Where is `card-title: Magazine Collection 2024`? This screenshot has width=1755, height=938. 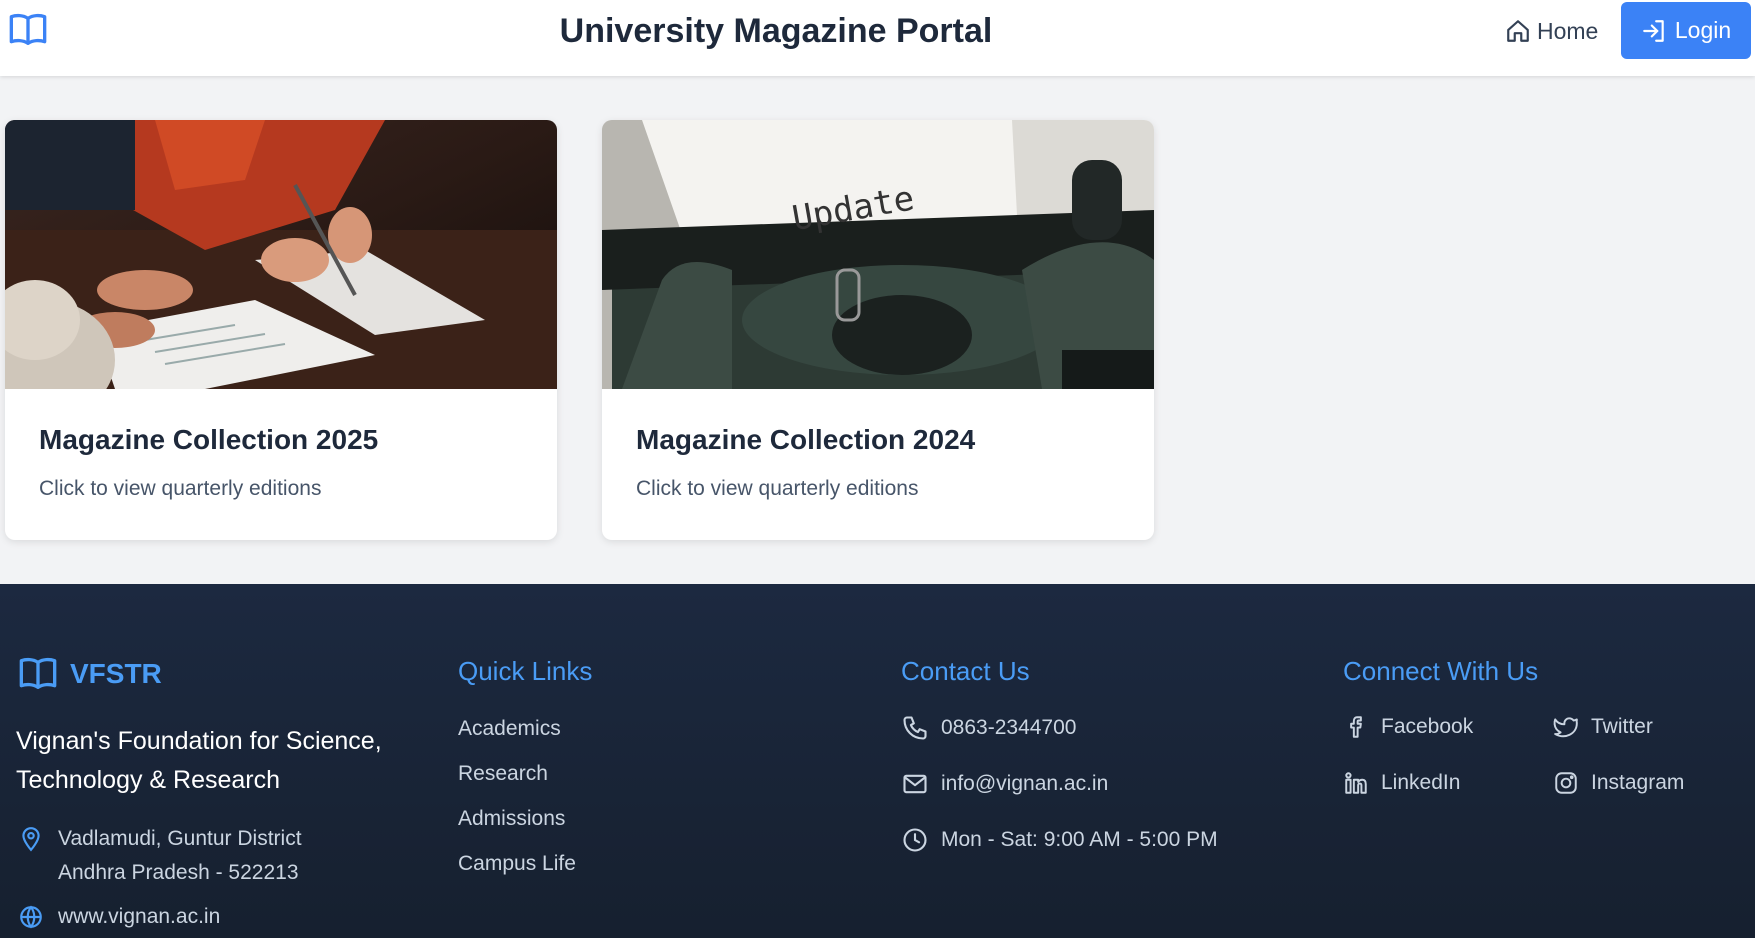 card-title: Magazine Collection 2024 is located at coordinates (806, 439).